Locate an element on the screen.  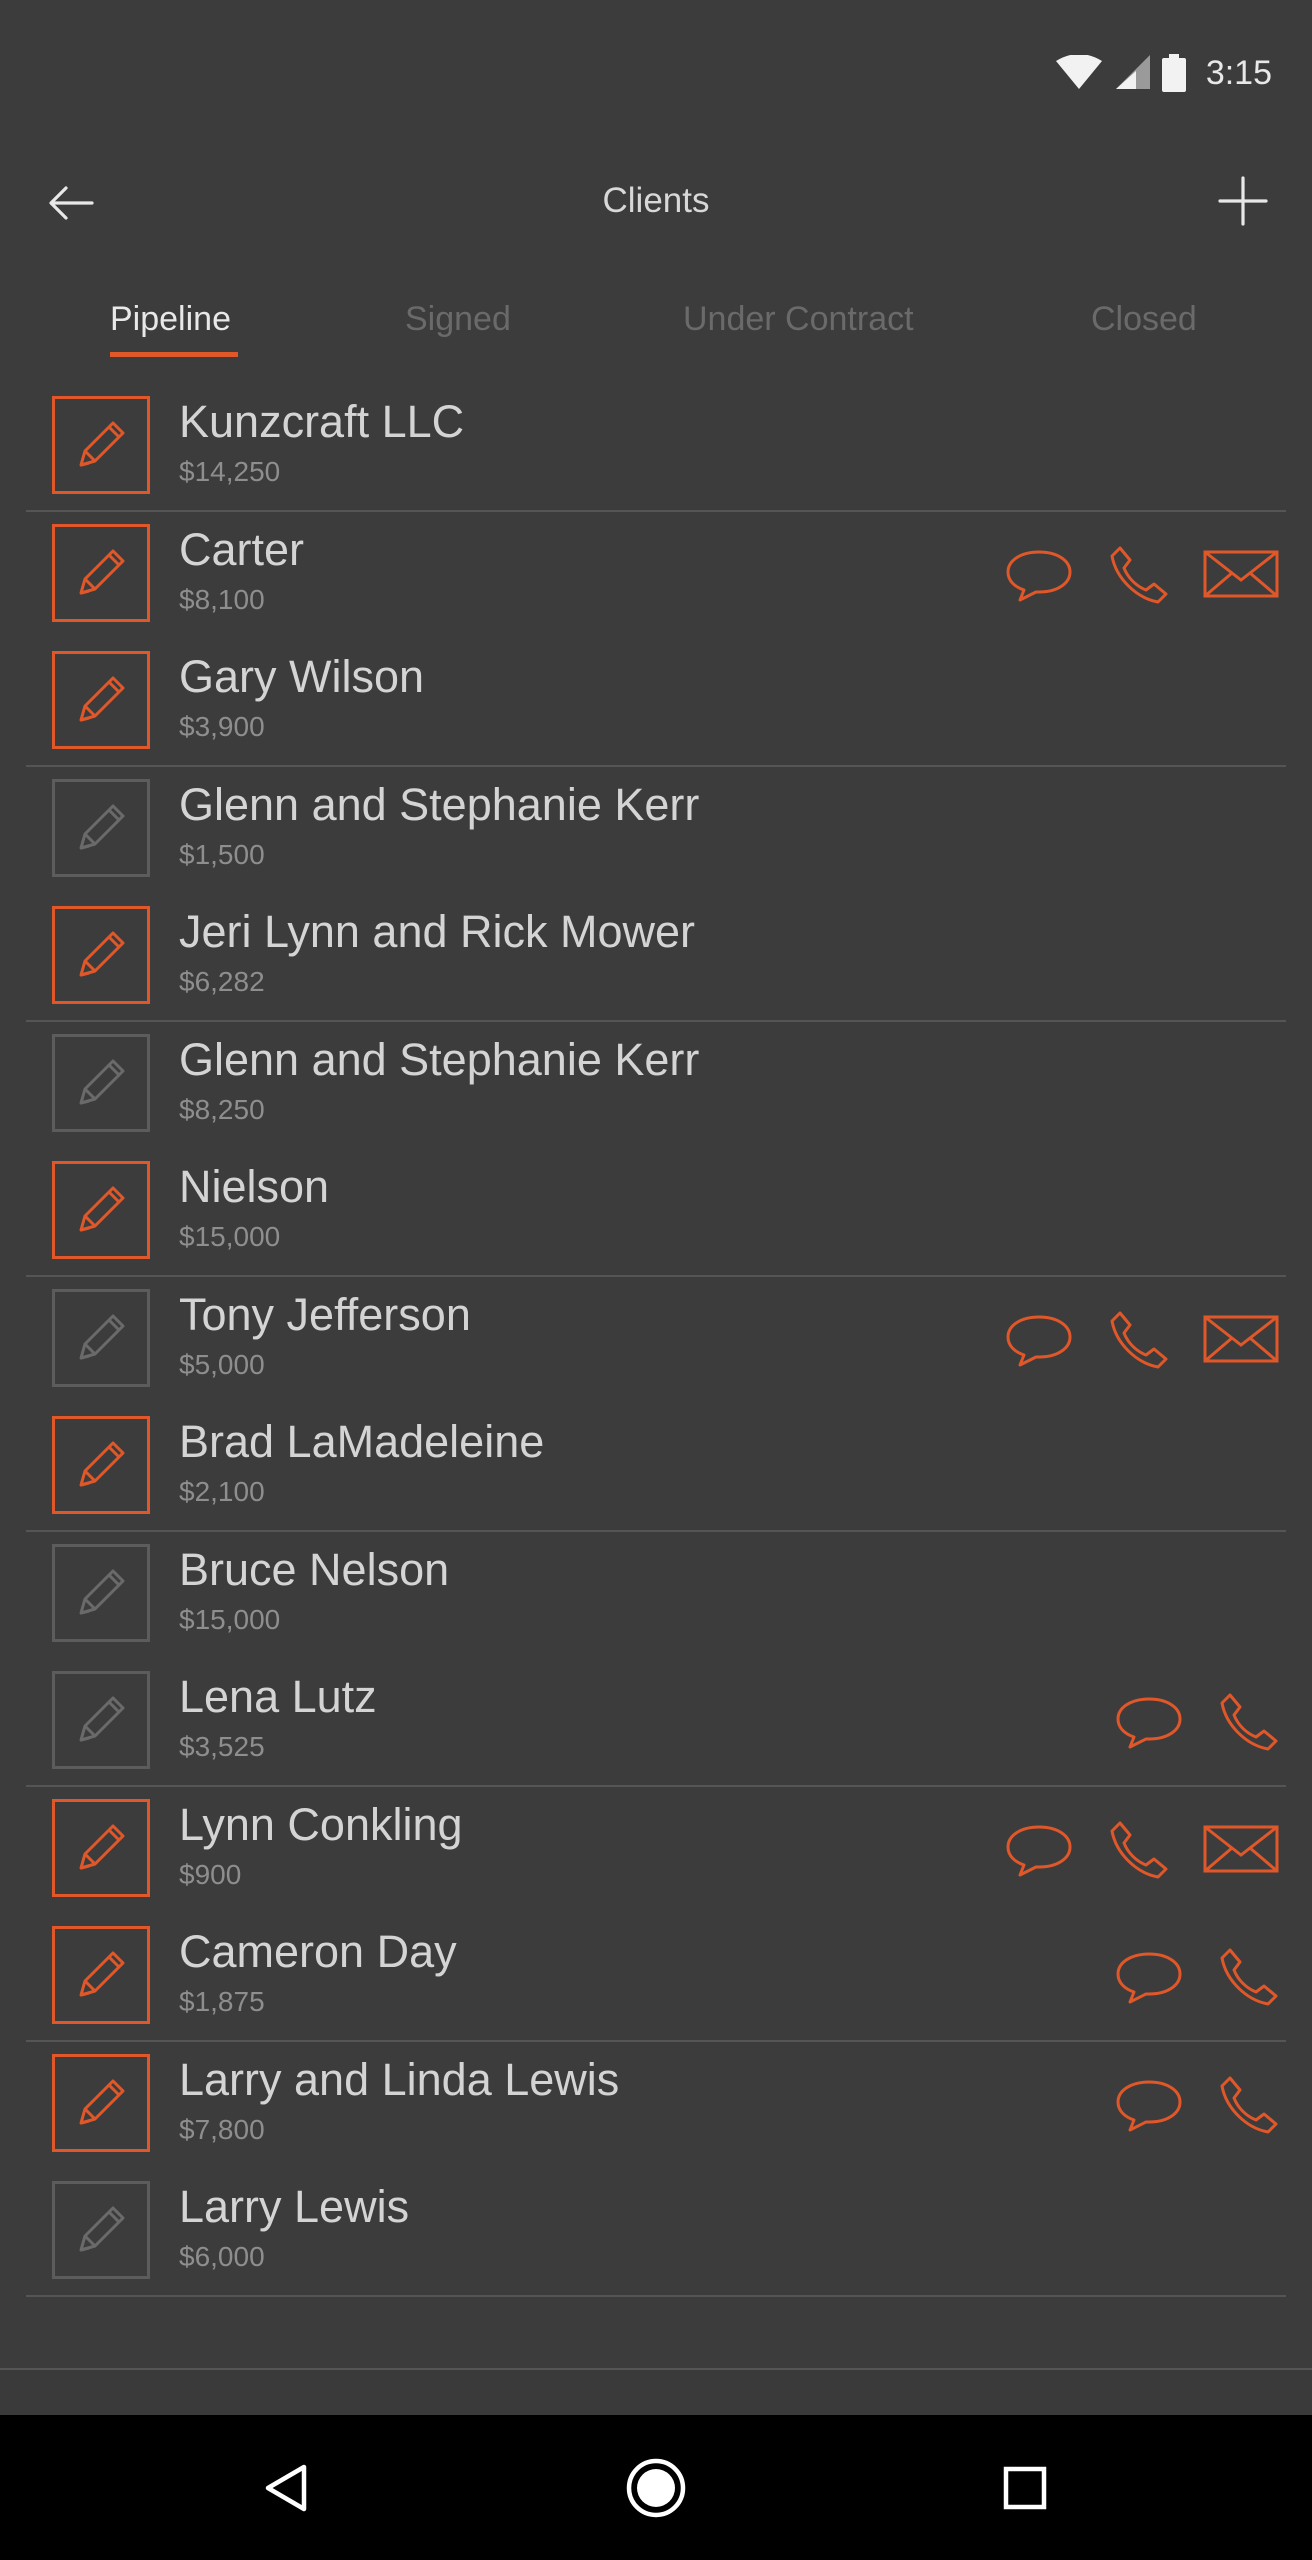
client-name: Larry and Linda Lewis is located at coordinates (399, 2079).